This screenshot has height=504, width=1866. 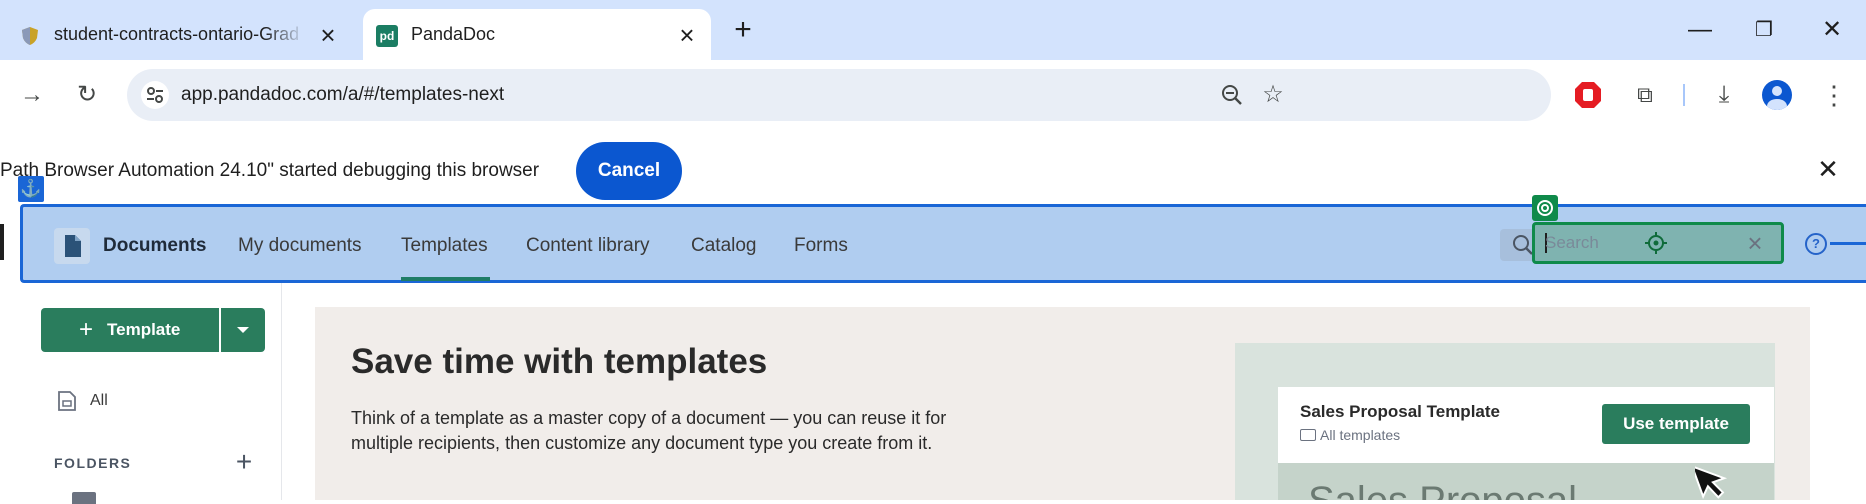 What do you see at coordinates (1700, 30) in the screenshot?
I see `minimize-button: —` at bounding box center [1700, 30].